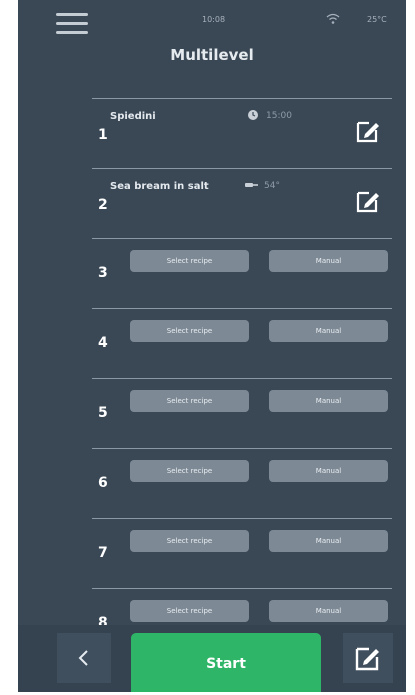 This screenshot has width=415, height=695. What do you see at coordinates (103, 135) in the screenshot?
I see `level-number: 1` at bounding box center [103, 135].